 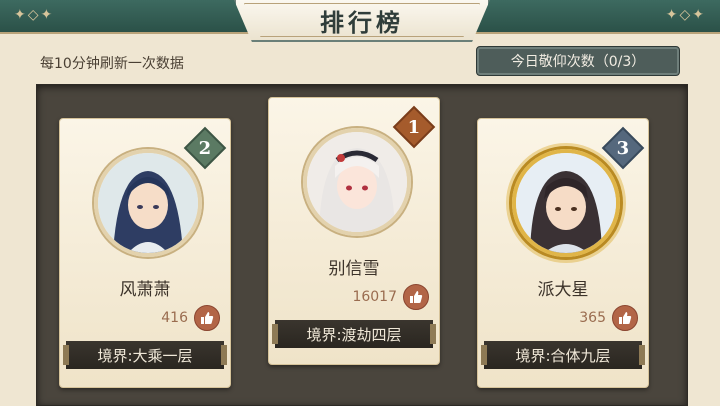 I want to click on title-plate: 排行榜, so click(x=362, y=21).